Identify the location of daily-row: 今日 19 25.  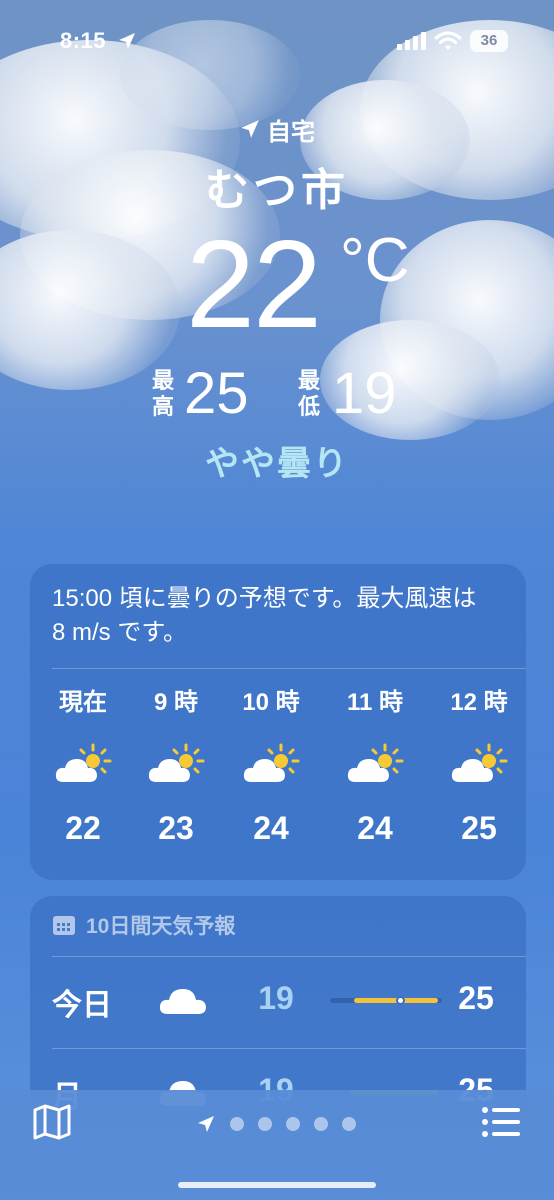
(278, 997).